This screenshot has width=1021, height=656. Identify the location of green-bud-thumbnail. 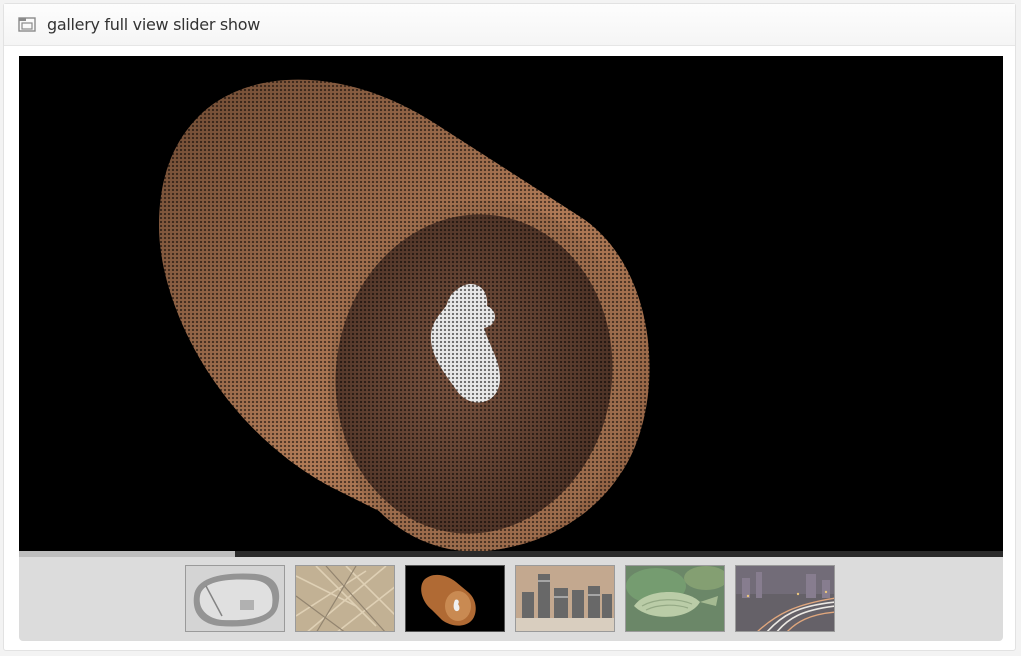
(675, 598).